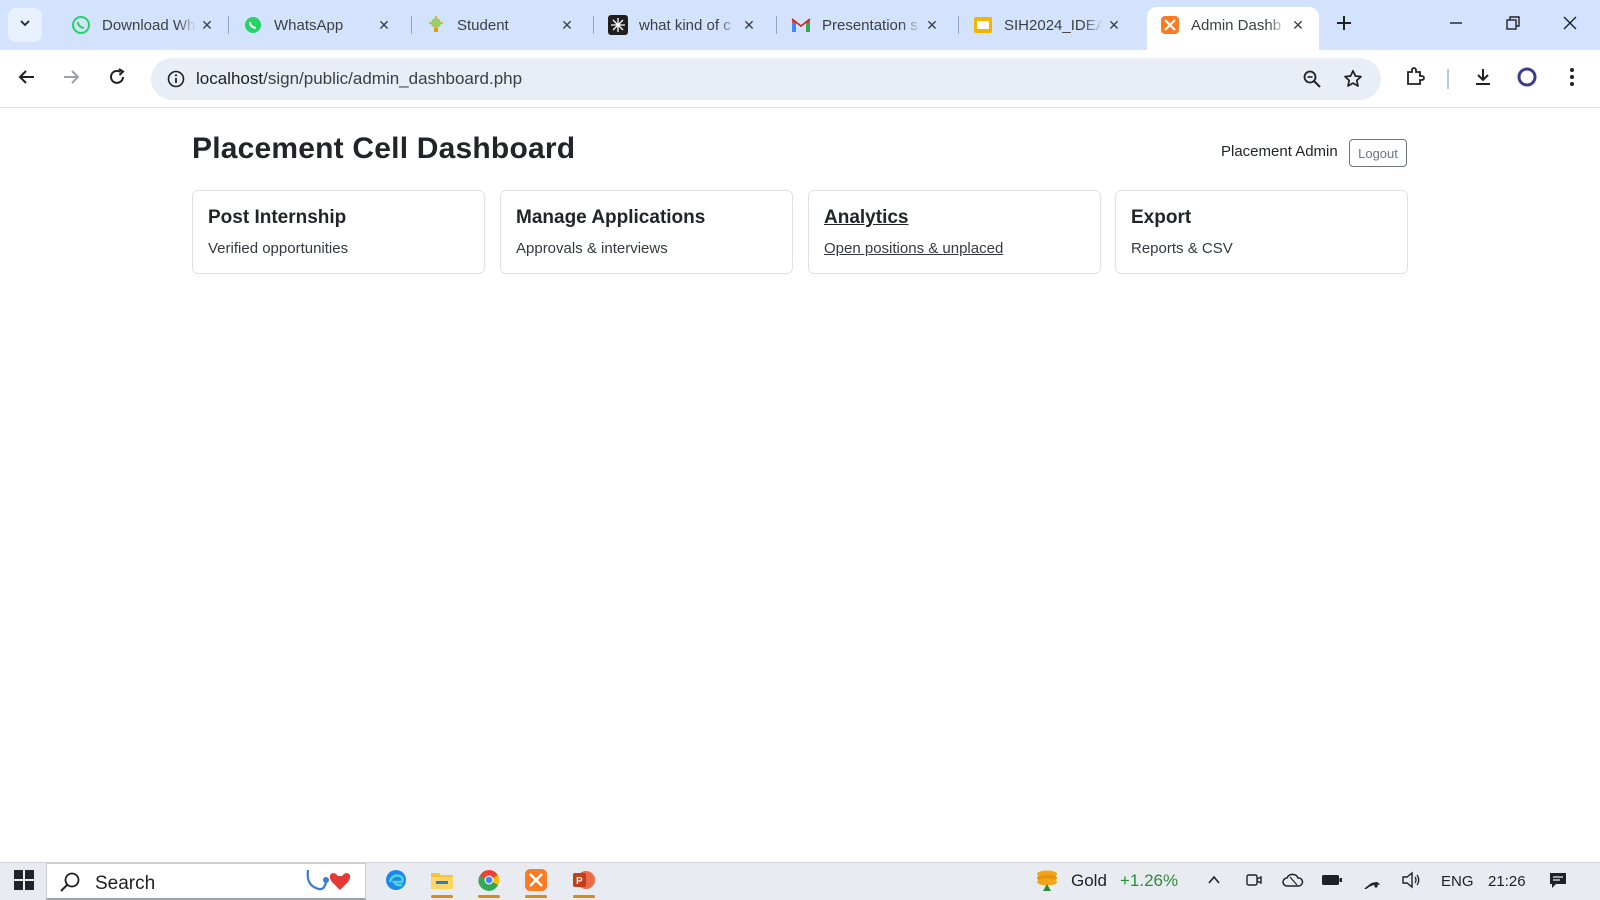 This screenshot has width=1600, height=900. What do you see at coordinates (1457, 881) in the screenshot?
I see `language-indicator: ENG` at bounding box center [1457, 881].